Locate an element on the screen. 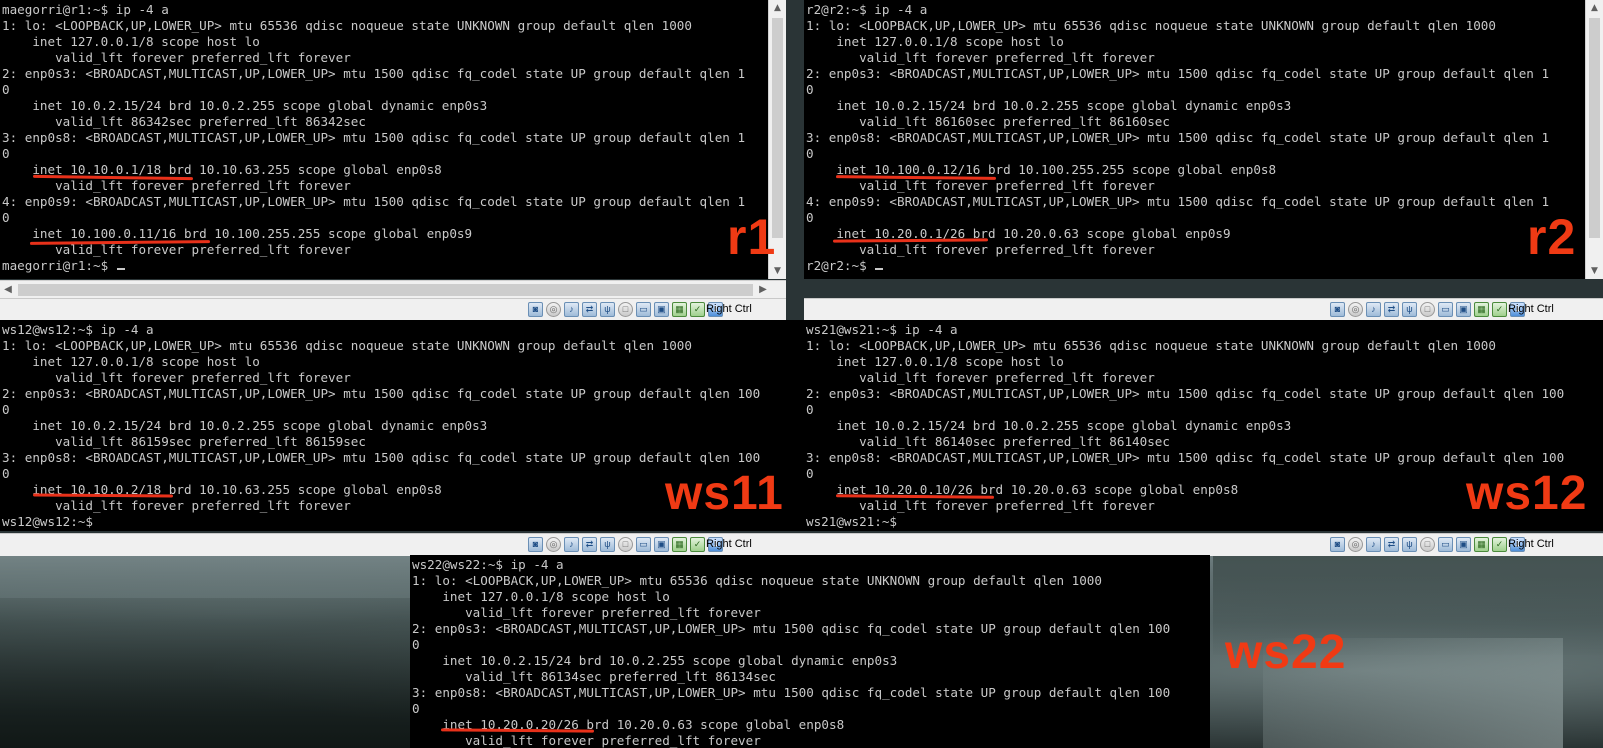 The height and width of the screenshot is (748, 1603). status-icons: ◙ ◎ ♪ ⇄ ψ □ ▭ ▣ ▦ ✓ ⬇ is located at coordinates (625, 544).